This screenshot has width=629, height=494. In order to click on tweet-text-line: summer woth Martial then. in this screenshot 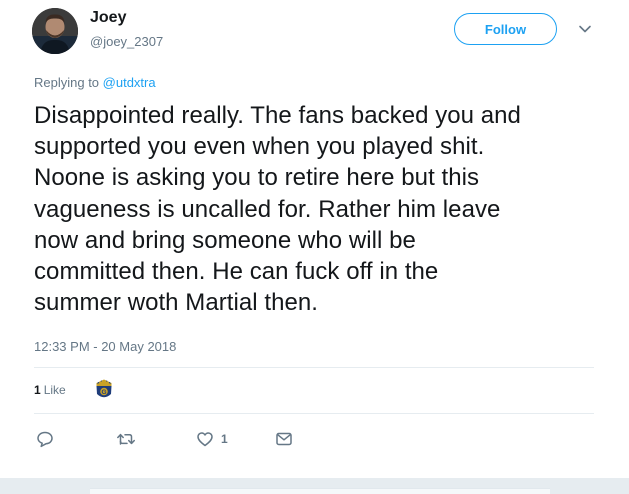, I will do `click(176, 303)`.